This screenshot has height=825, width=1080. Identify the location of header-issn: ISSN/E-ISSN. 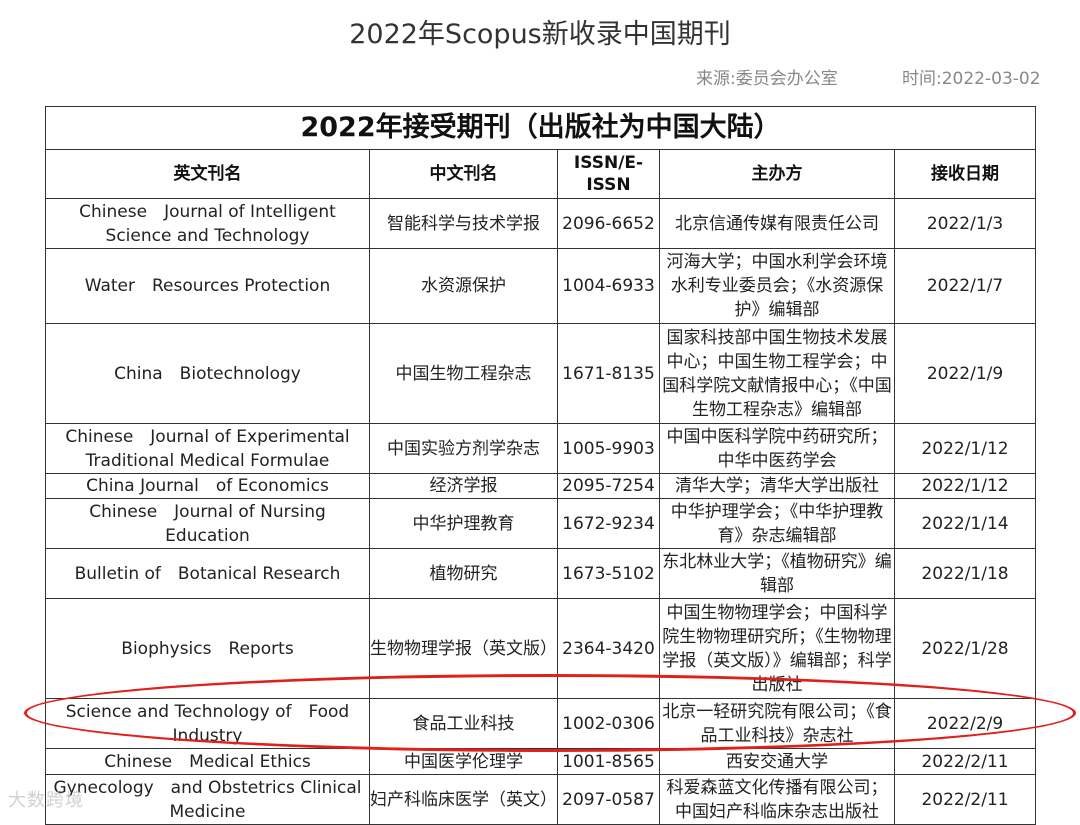
(608, 174).